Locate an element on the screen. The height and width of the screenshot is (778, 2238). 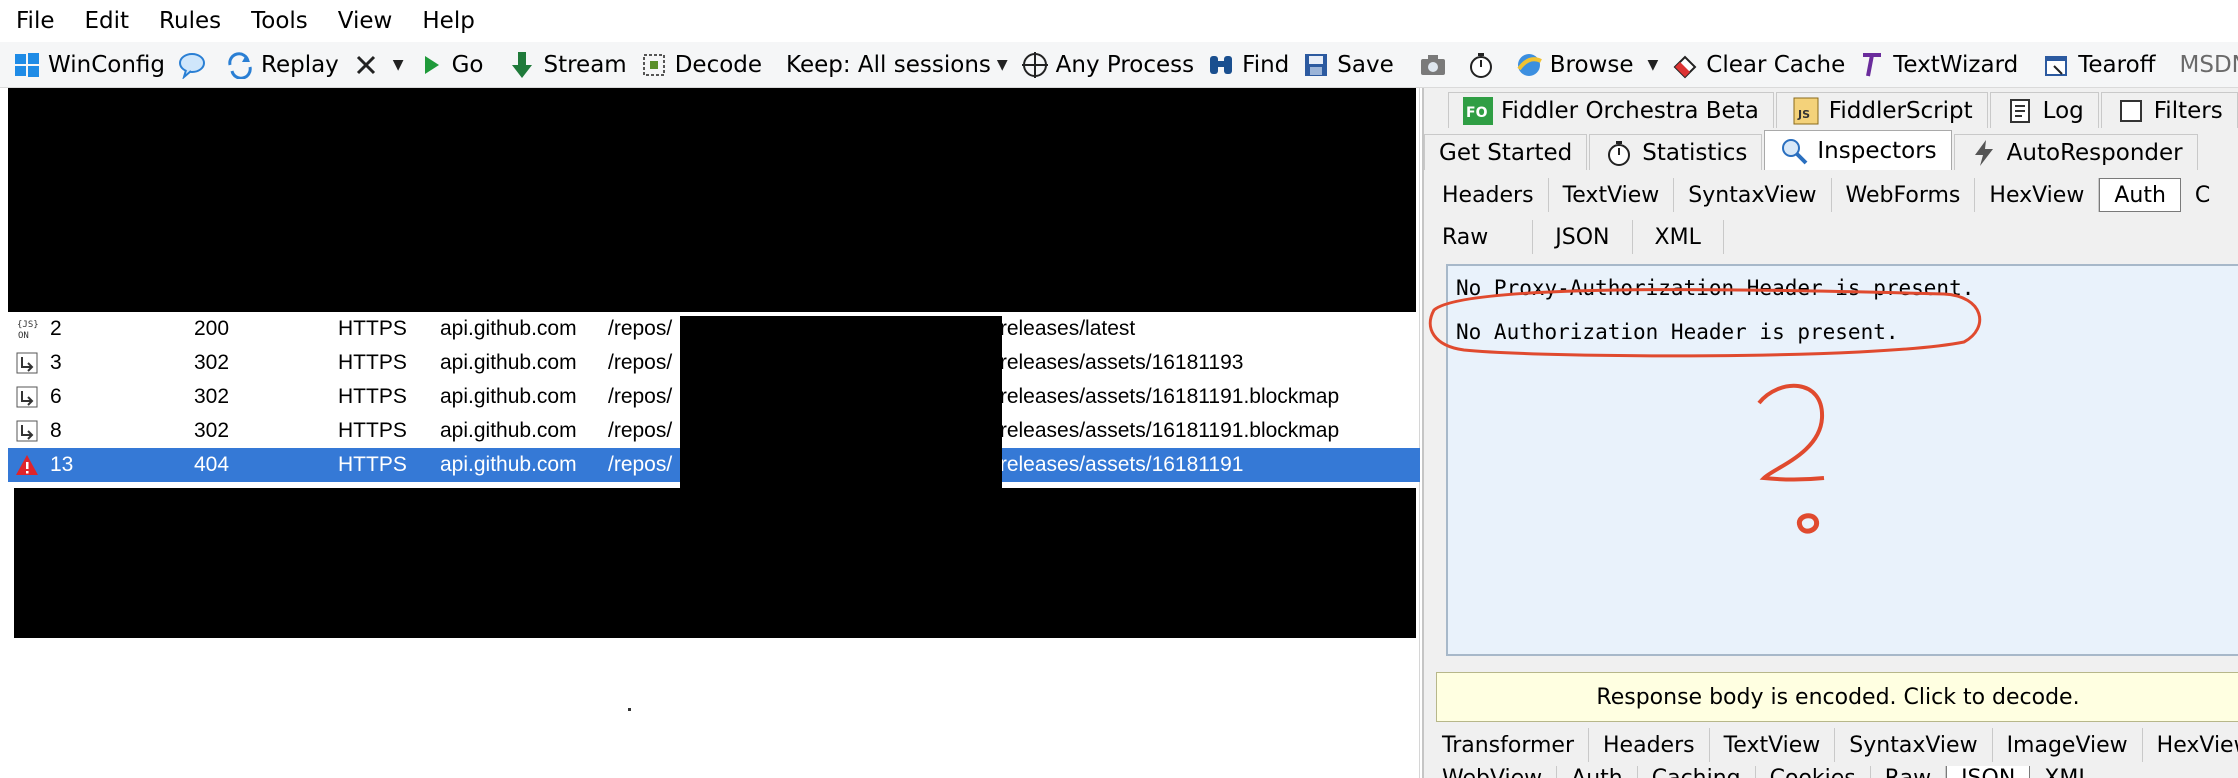
msdn-search-label: MSDN Se is located at coordinates (2208, 64).